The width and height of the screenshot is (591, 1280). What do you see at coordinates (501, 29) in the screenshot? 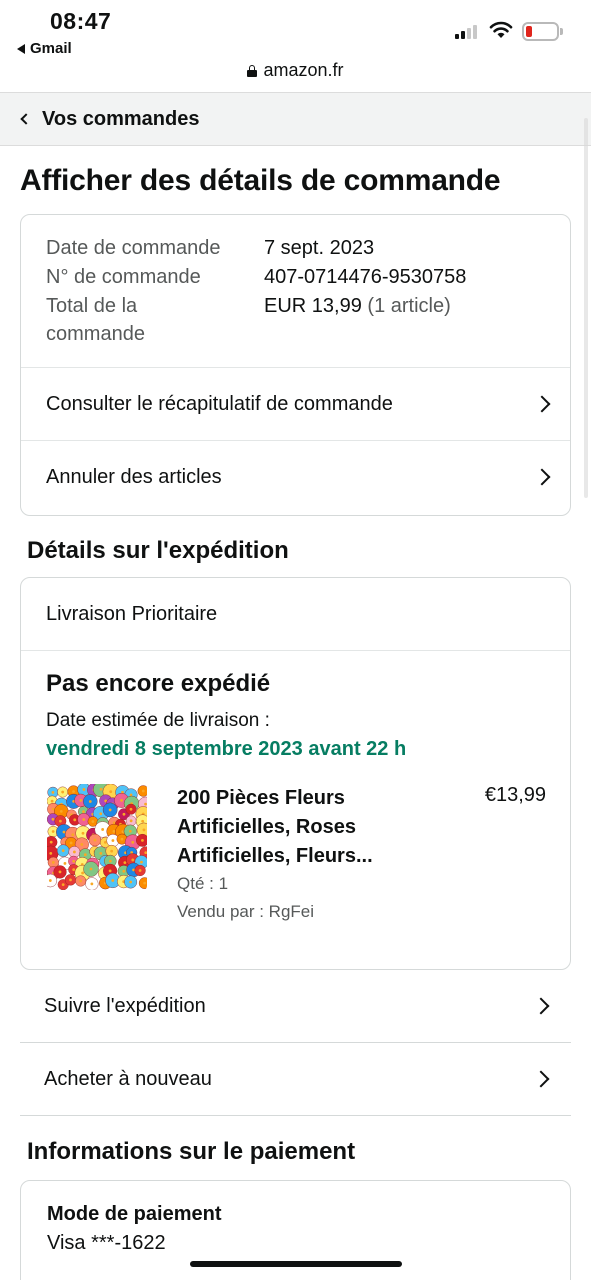
I see `wifi-icon` at bounding box center [501, 29].